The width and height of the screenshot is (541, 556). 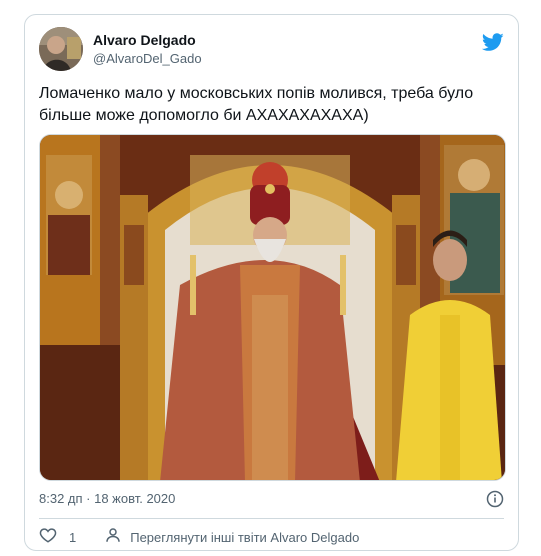 I want to click on like-button: 1, so click(x=57, y=537).